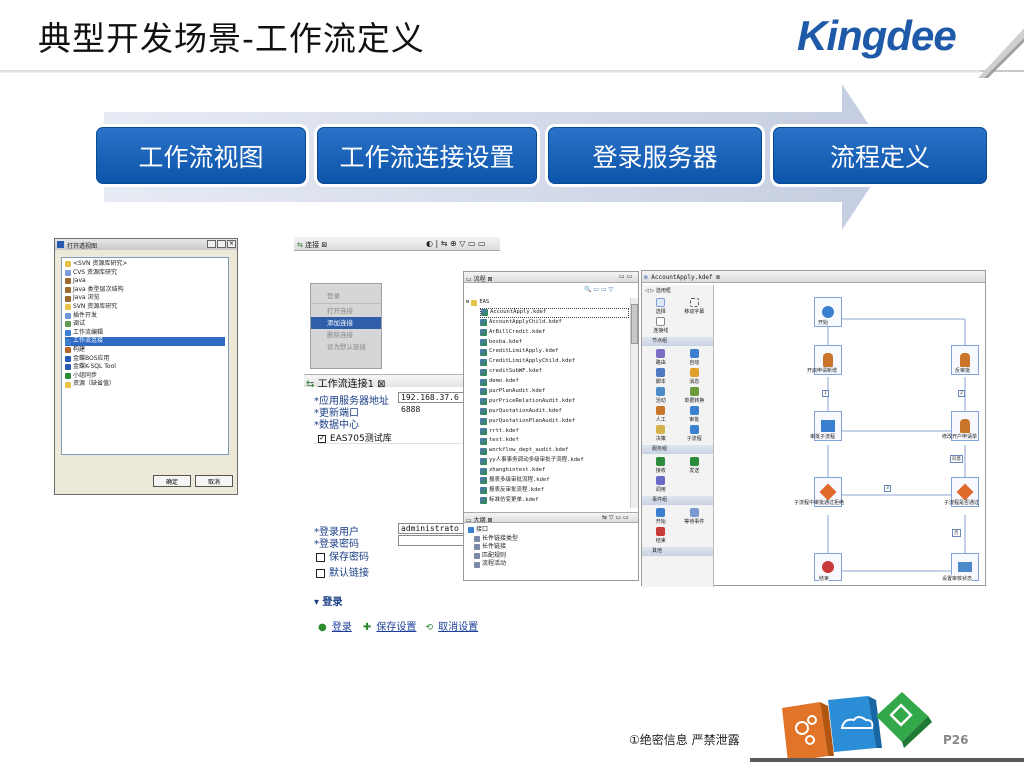 Image resolution: width=1024 pixels, height=768 pixels. Describe the element at coordinates (655, 155) in the screenshot. I see `step-login-server: 登录服务器` at that location.